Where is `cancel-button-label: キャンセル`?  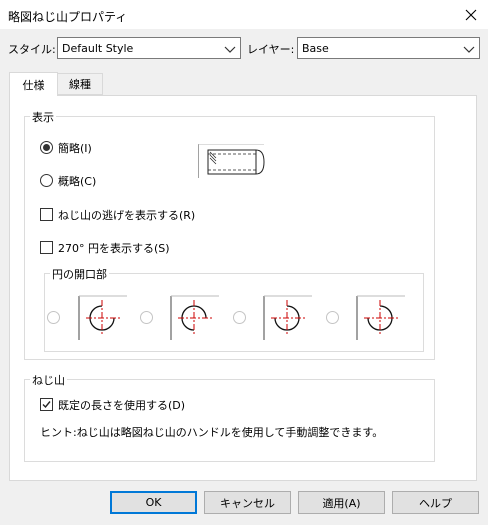
cancel-button-label: キャンセル is located at coordinates (247, 503).